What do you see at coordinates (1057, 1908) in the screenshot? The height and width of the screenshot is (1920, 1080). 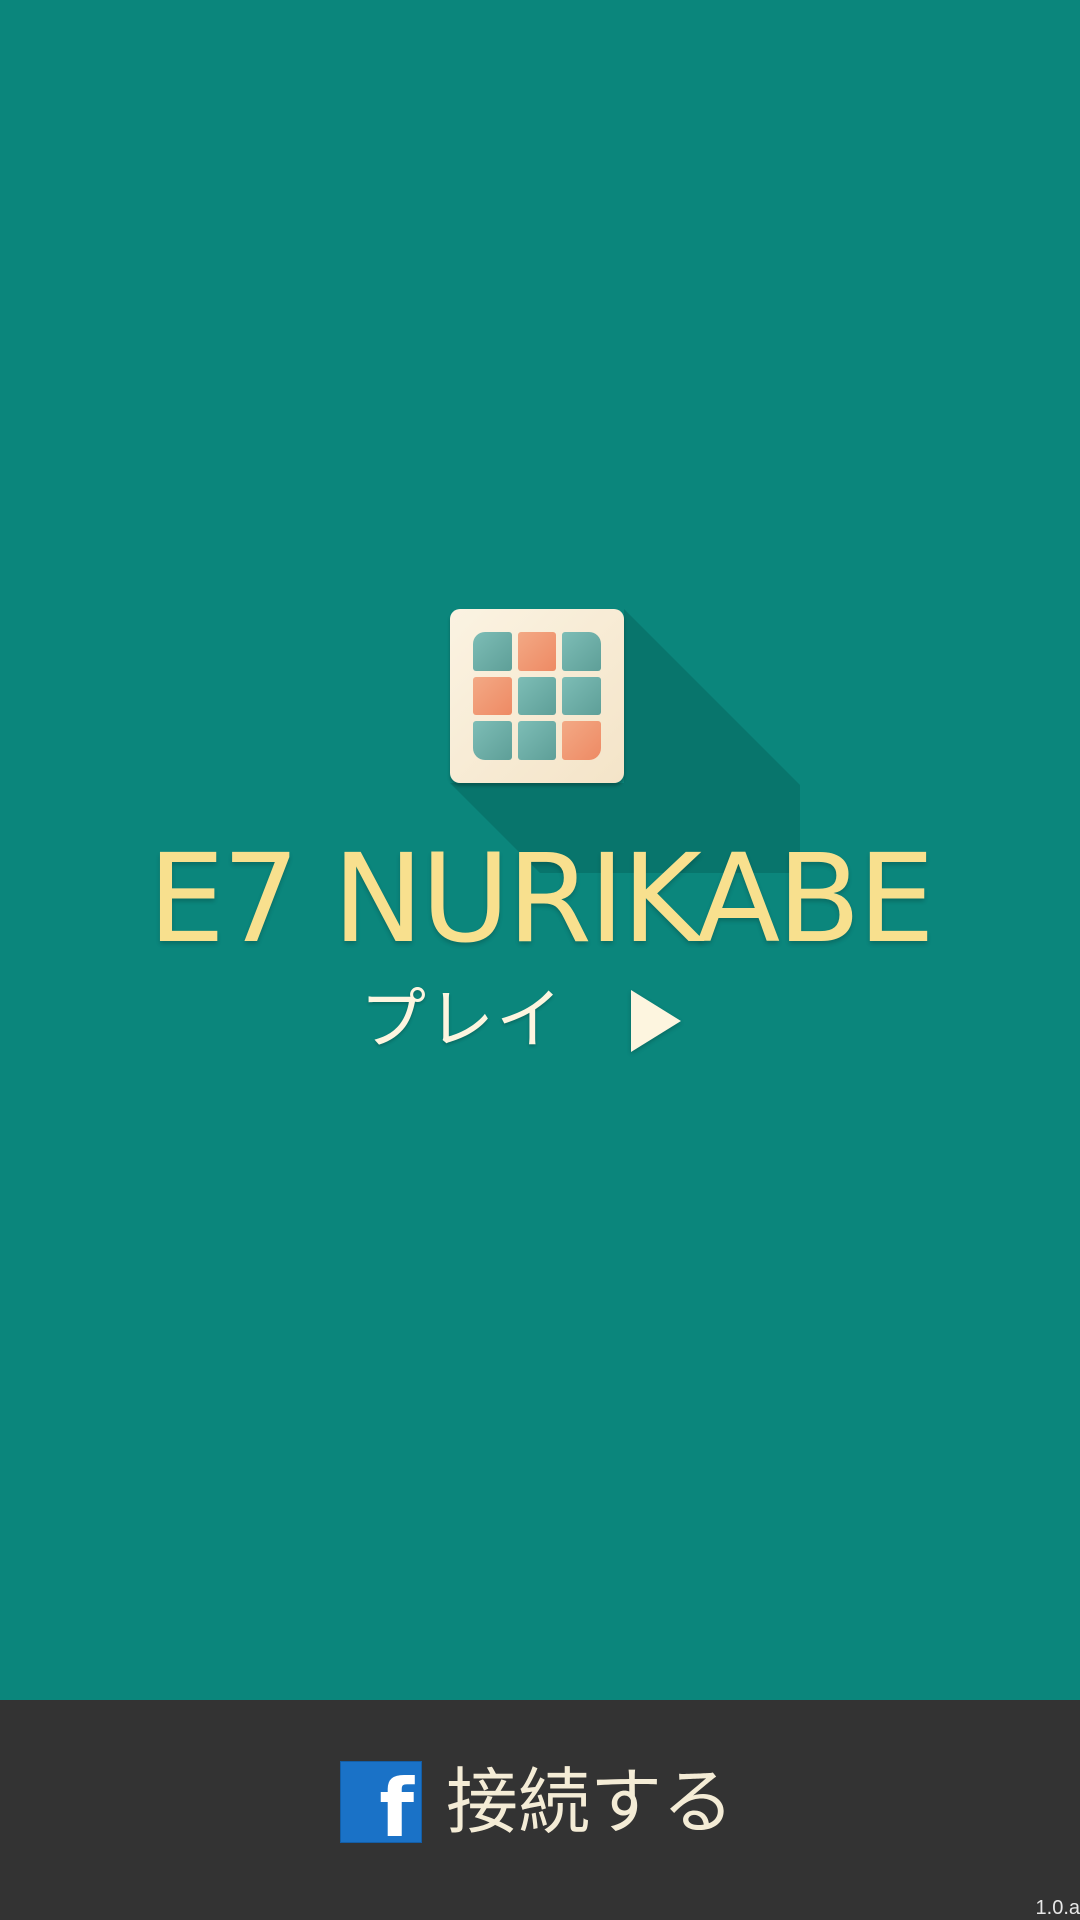 I see `version-label: 1.0.a` at bounding box center [1057, 1908].